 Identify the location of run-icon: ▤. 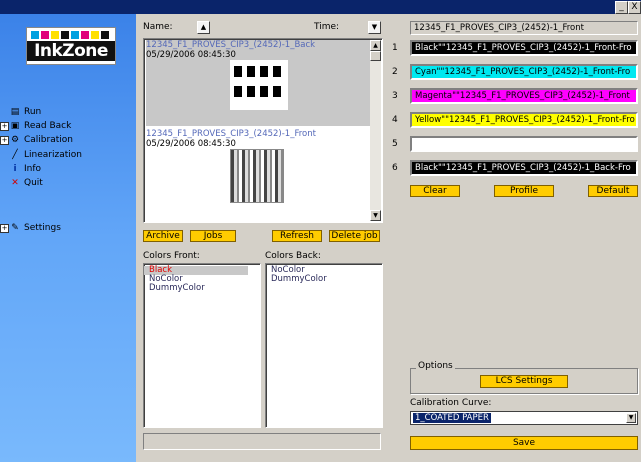
(15, 112).